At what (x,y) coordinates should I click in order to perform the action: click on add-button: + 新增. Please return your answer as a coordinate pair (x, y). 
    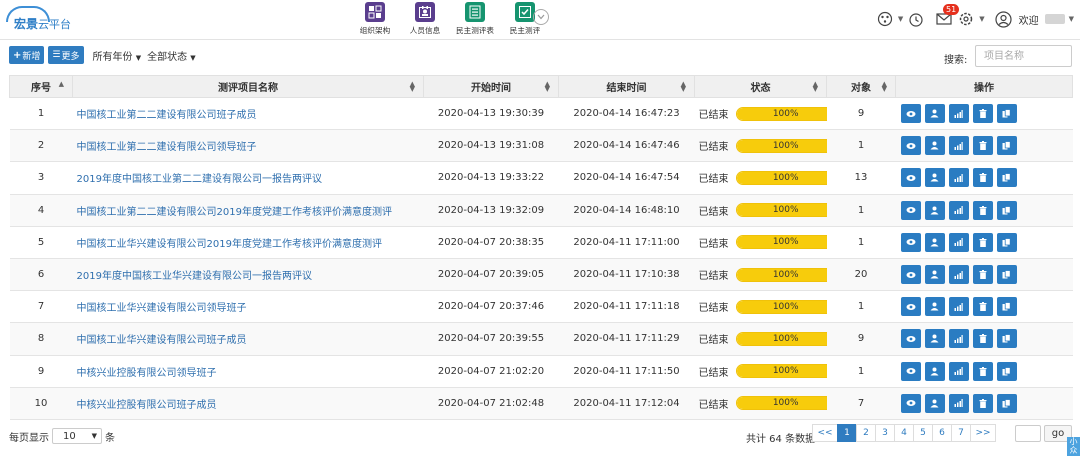
    Looking at the image, I should click on (27, 55).